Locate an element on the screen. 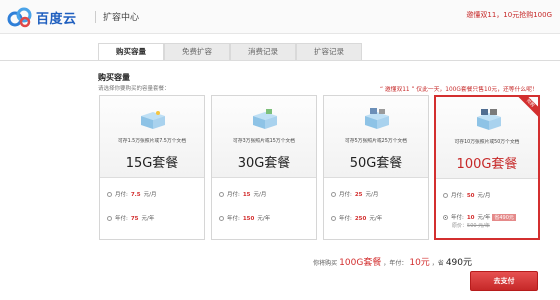  section-title: 购买容量 is located at coordinates (114, 77).